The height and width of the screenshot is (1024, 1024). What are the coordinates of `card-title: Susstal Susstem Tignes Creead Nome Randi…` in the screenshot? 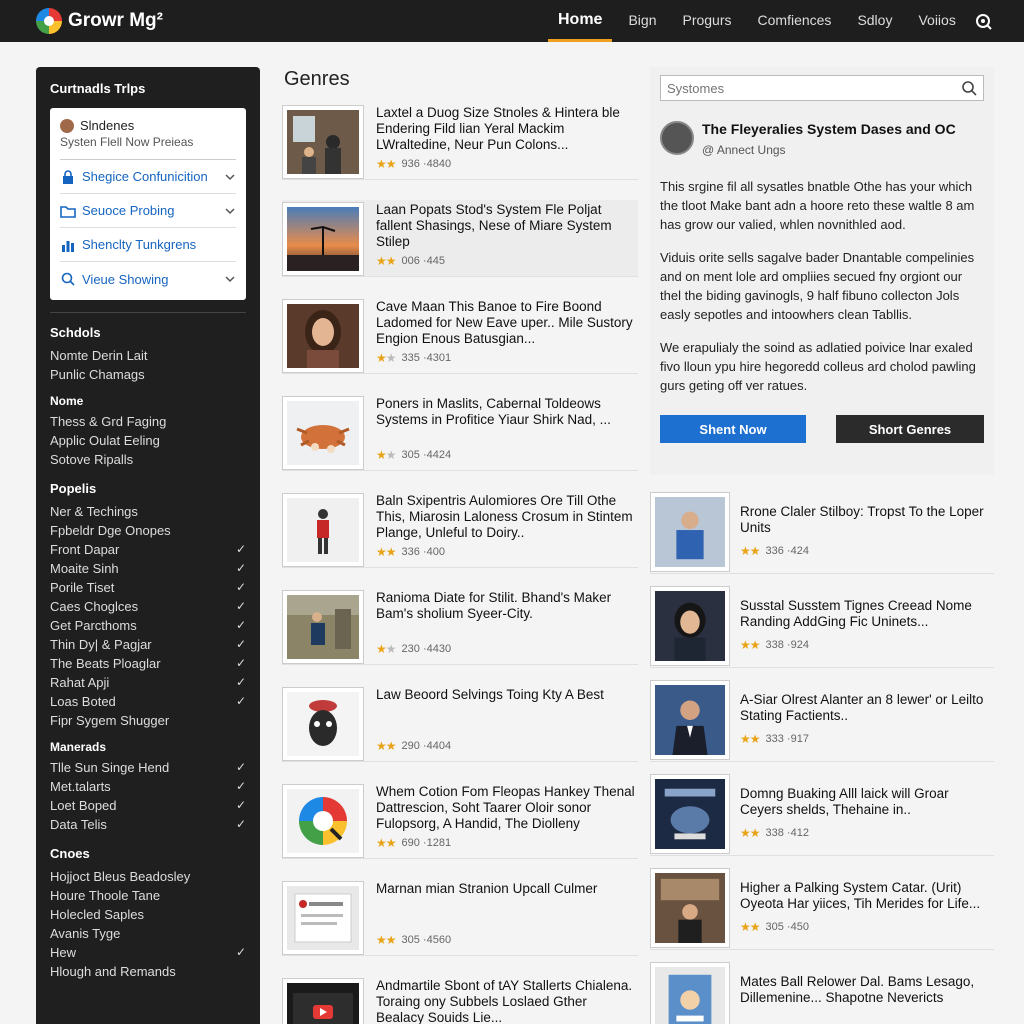 It's located at (867, 615).